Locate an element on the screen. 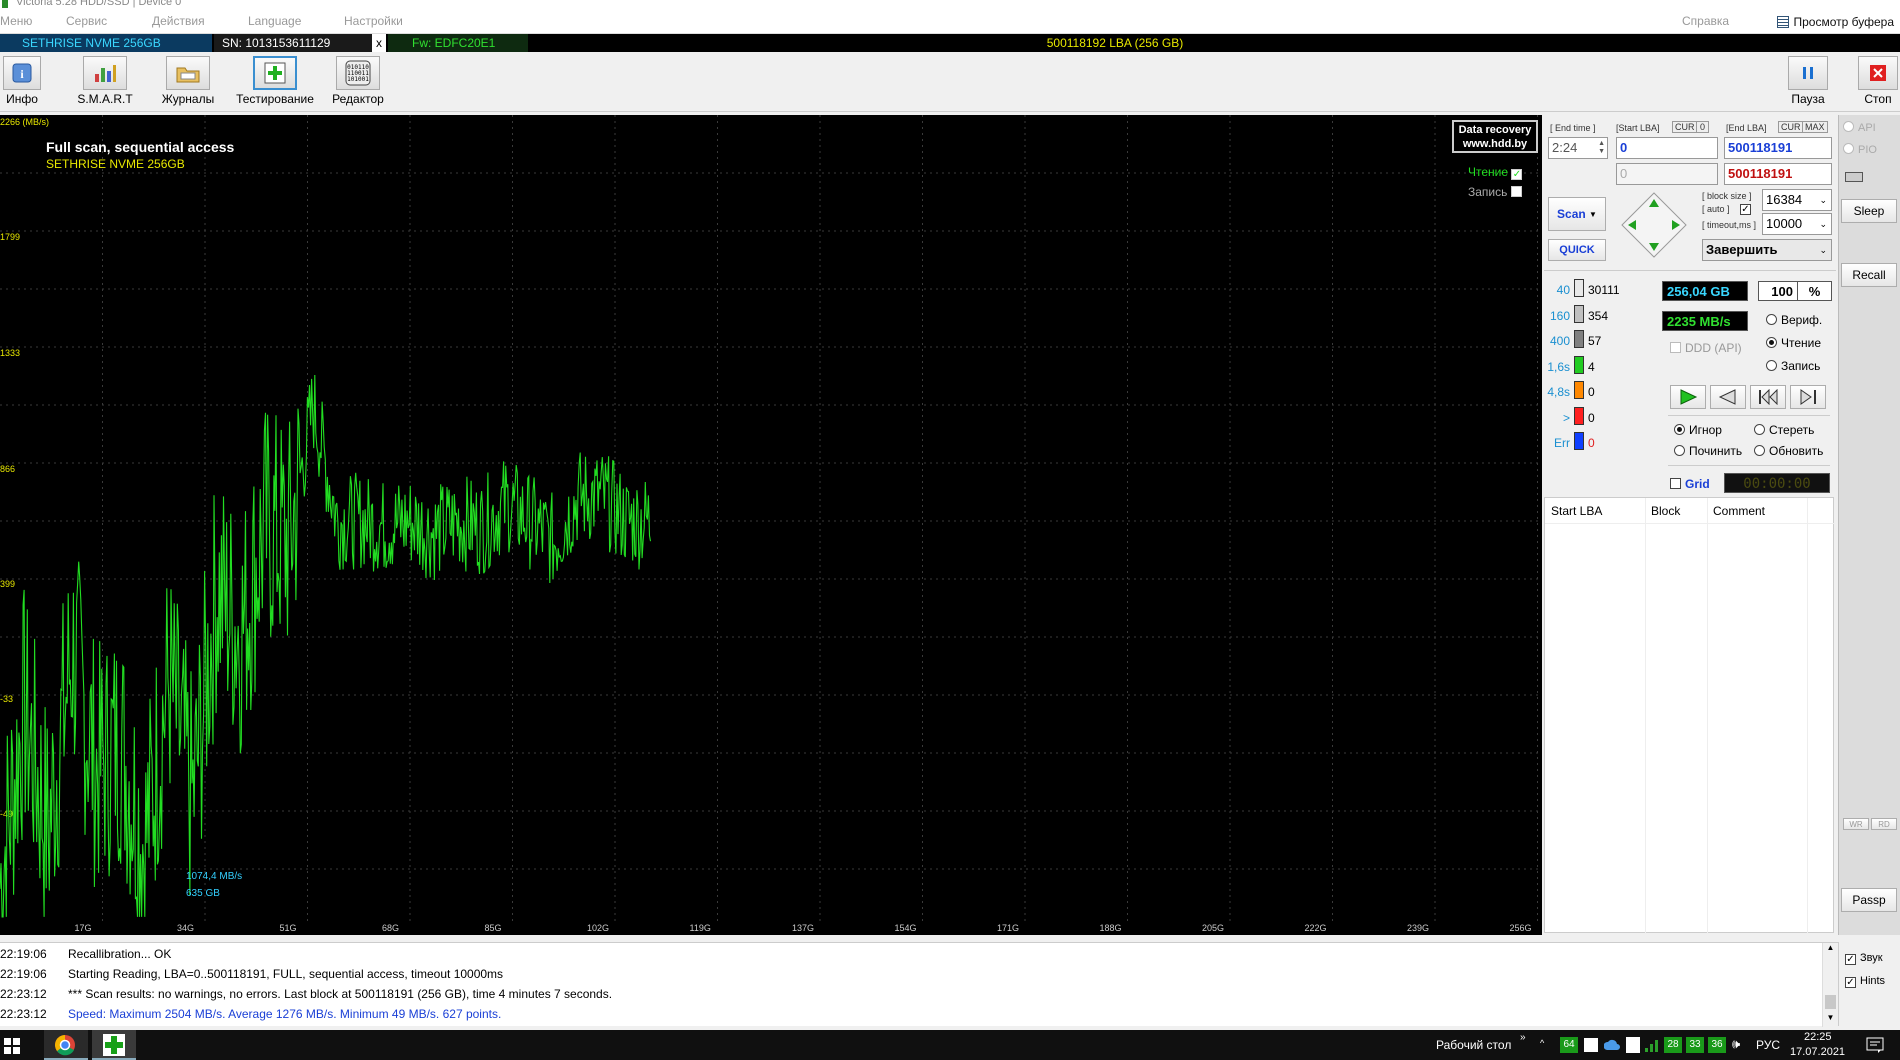  refresh-radio: Обновить is located at coordinates (1788, 451).